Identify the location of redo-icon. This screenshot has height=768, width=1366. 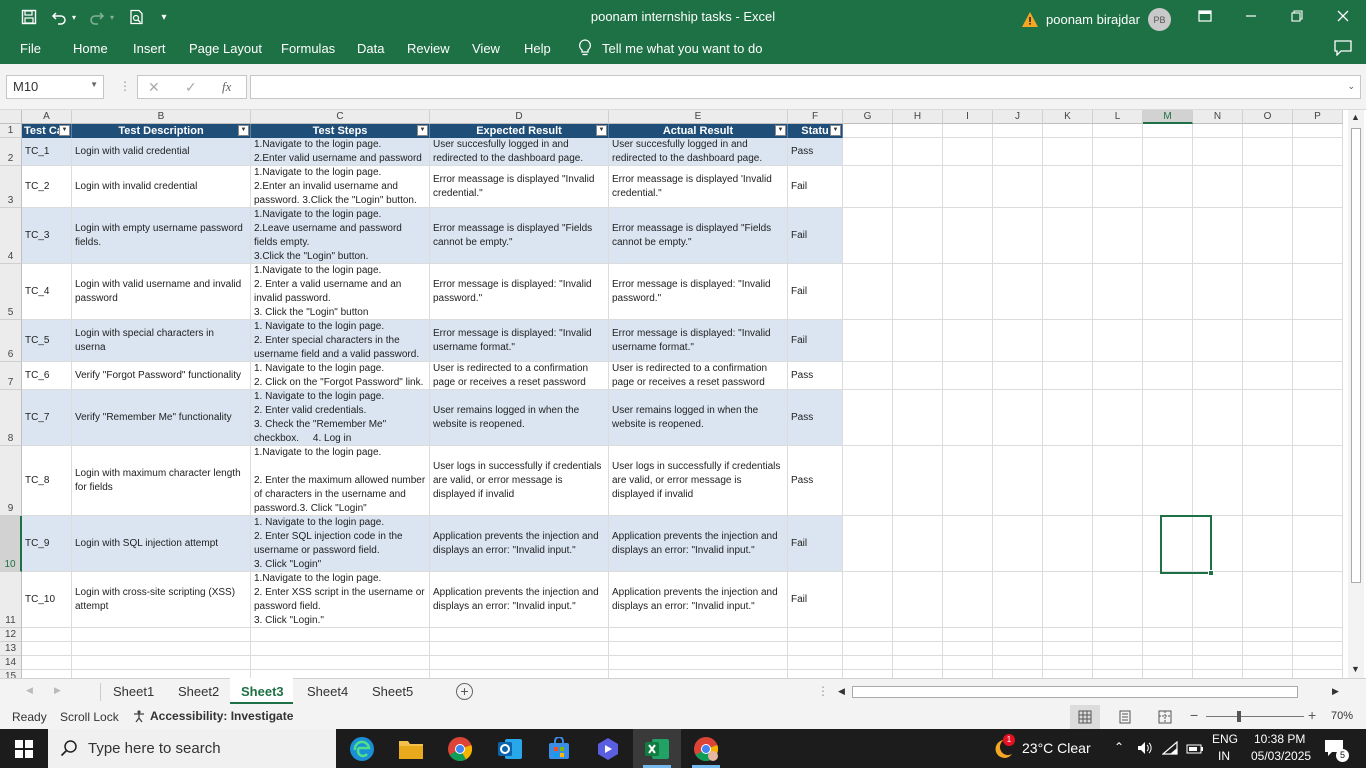
(97, 17).